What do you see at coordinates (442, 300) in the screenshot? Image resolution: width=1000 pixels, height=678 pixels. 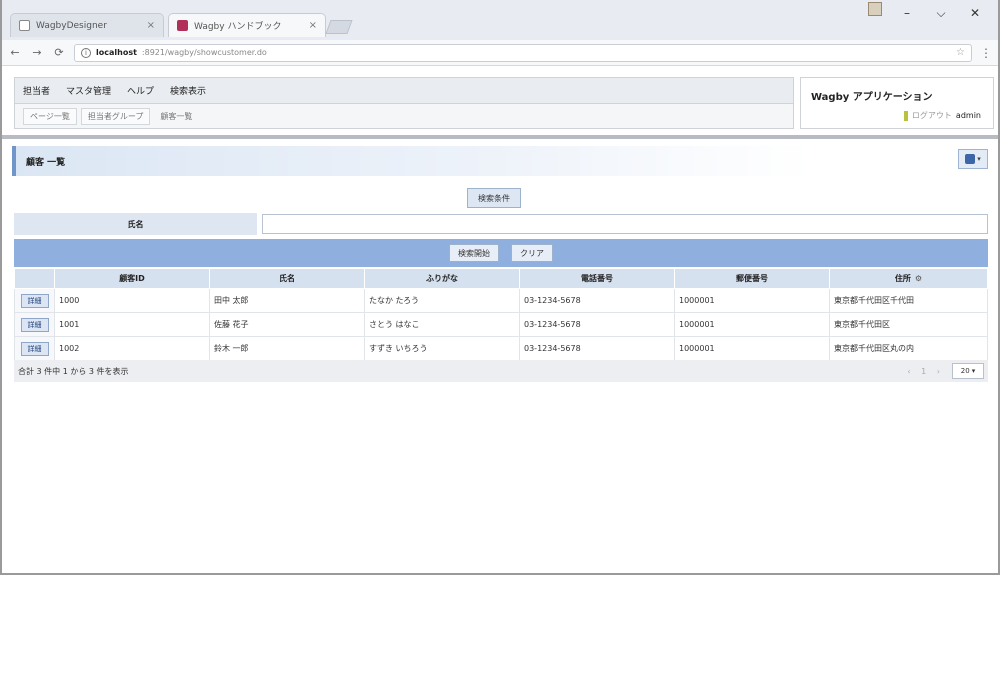 I see `cell-furigana: たなか たろう` at bounding box center [442, 300].